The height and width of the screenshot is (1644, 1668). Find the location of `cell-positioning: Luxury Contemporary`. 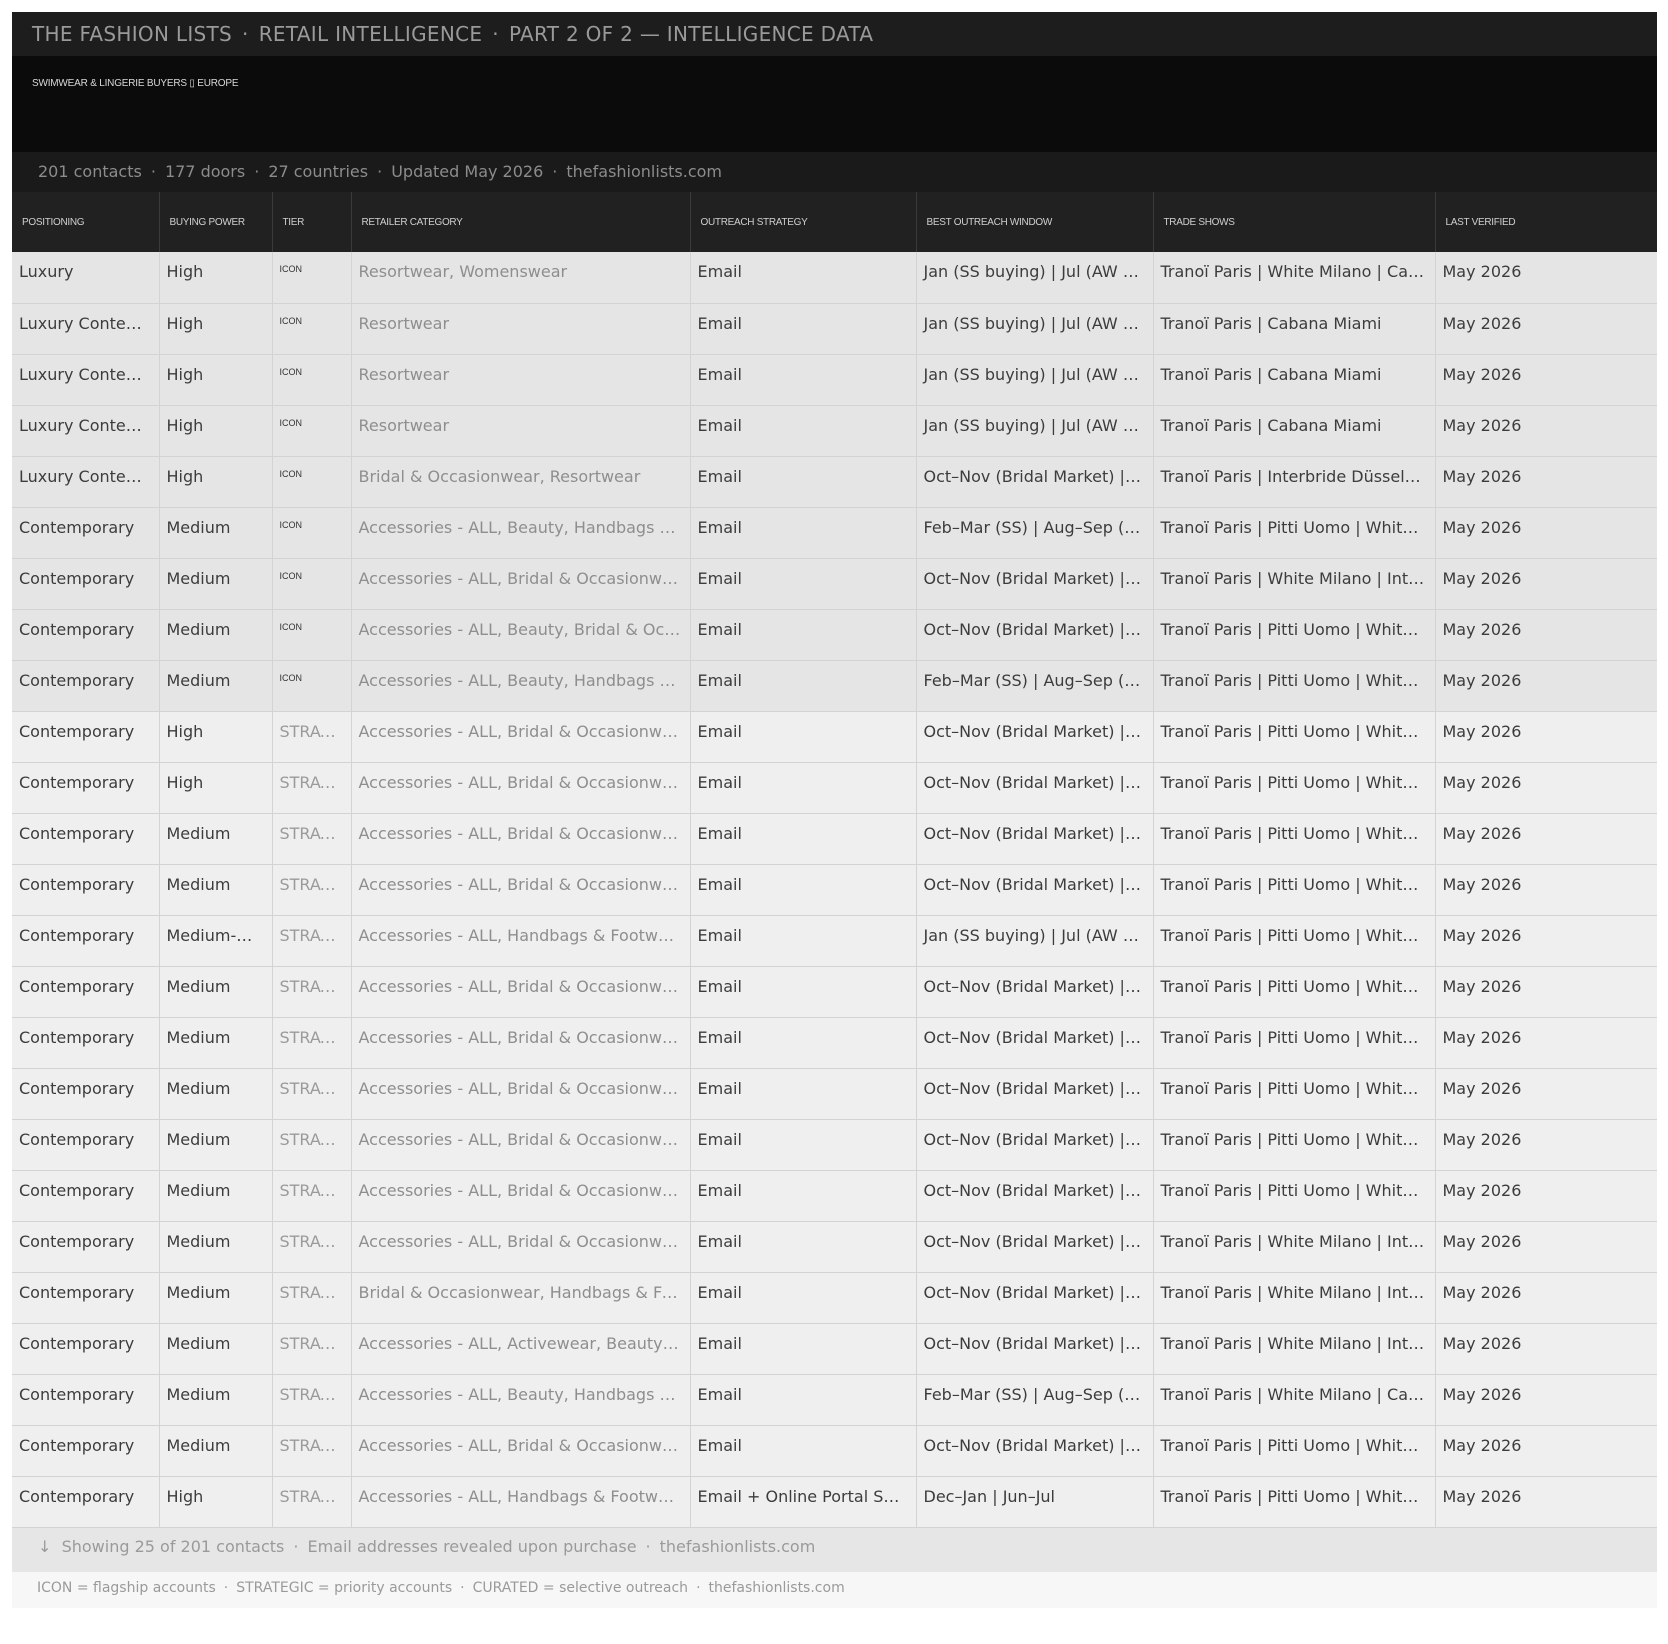

cell-positioning: Luxury Contemporary is located at coordinates (85, 482).